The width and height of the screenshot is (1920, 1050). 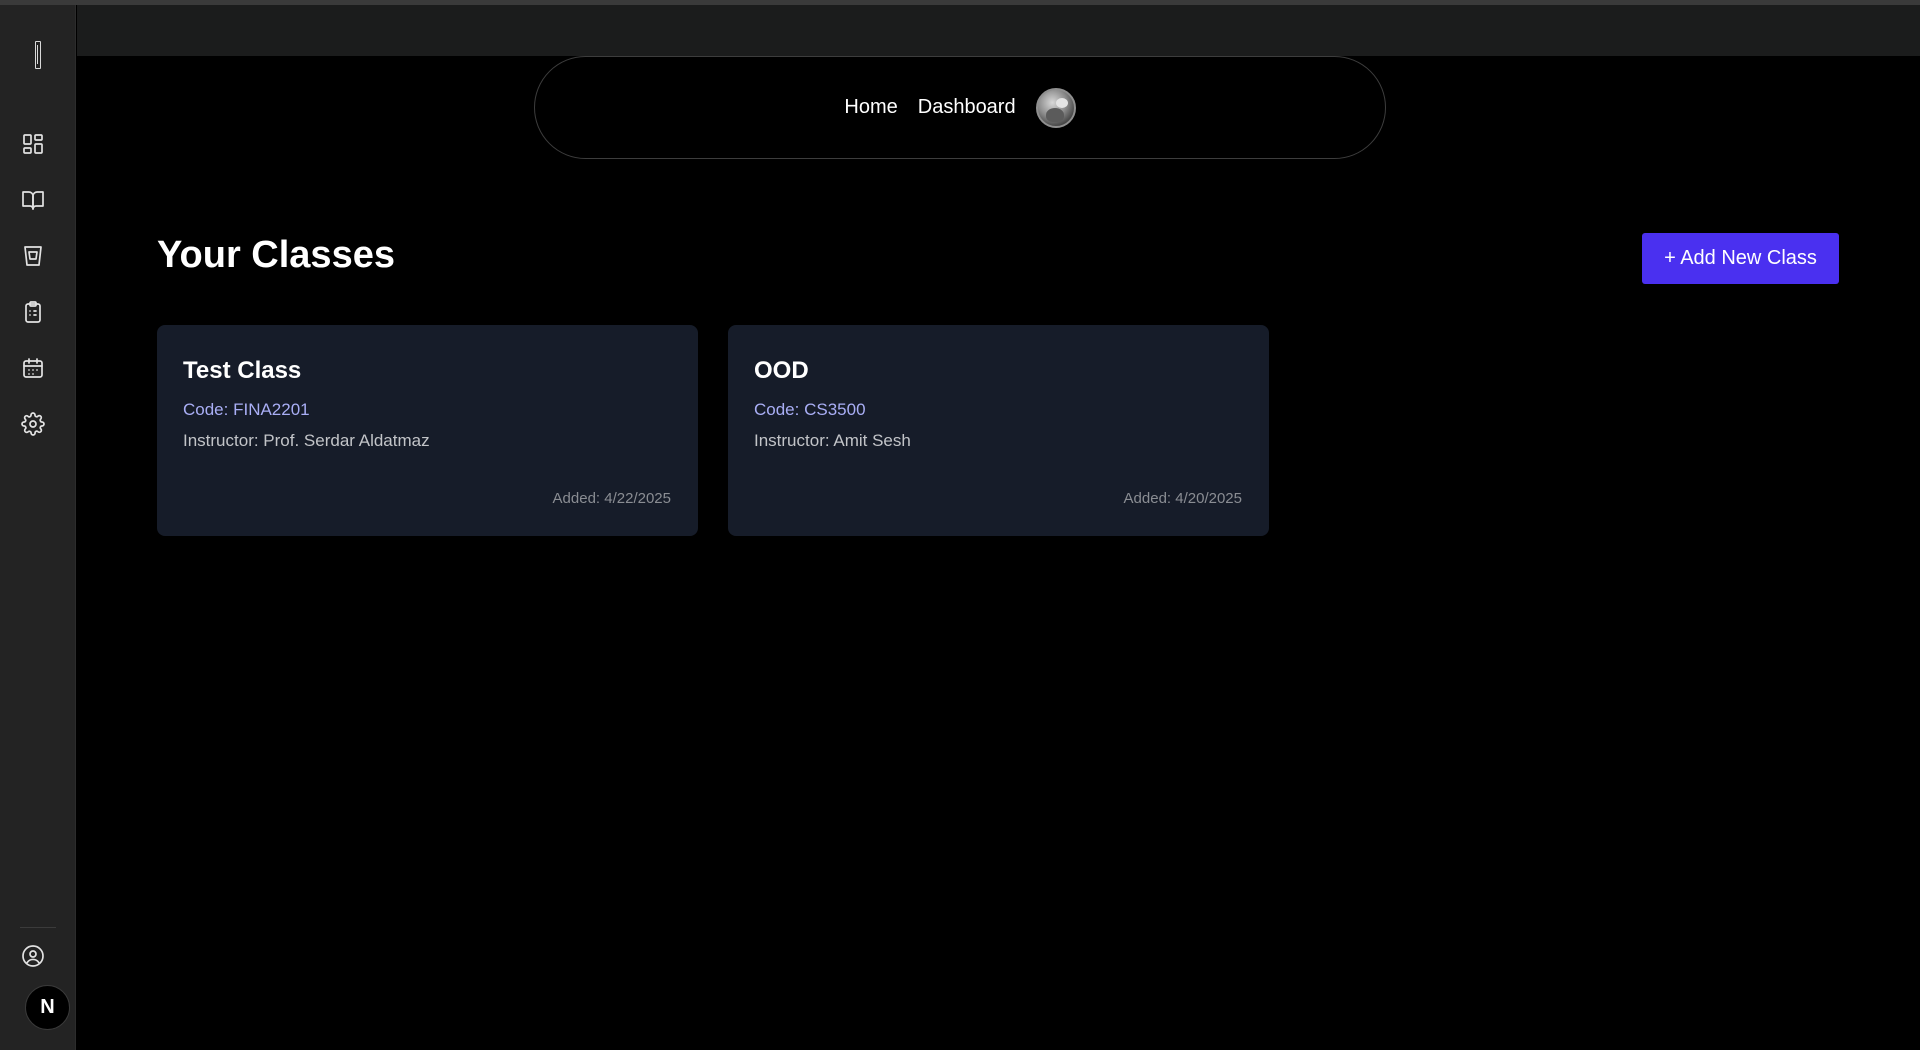 What do you see at coordinates (246, 409) in the screenshot?
I see `class-code: Code: FINA2201` at bounding box center [246, 409].